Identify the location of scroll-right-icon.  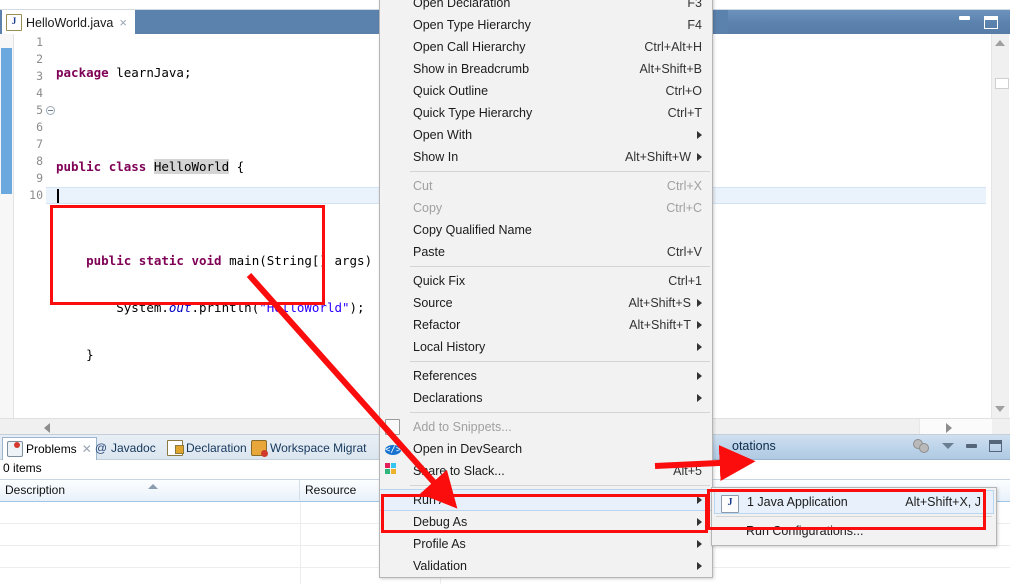
(949, 428).